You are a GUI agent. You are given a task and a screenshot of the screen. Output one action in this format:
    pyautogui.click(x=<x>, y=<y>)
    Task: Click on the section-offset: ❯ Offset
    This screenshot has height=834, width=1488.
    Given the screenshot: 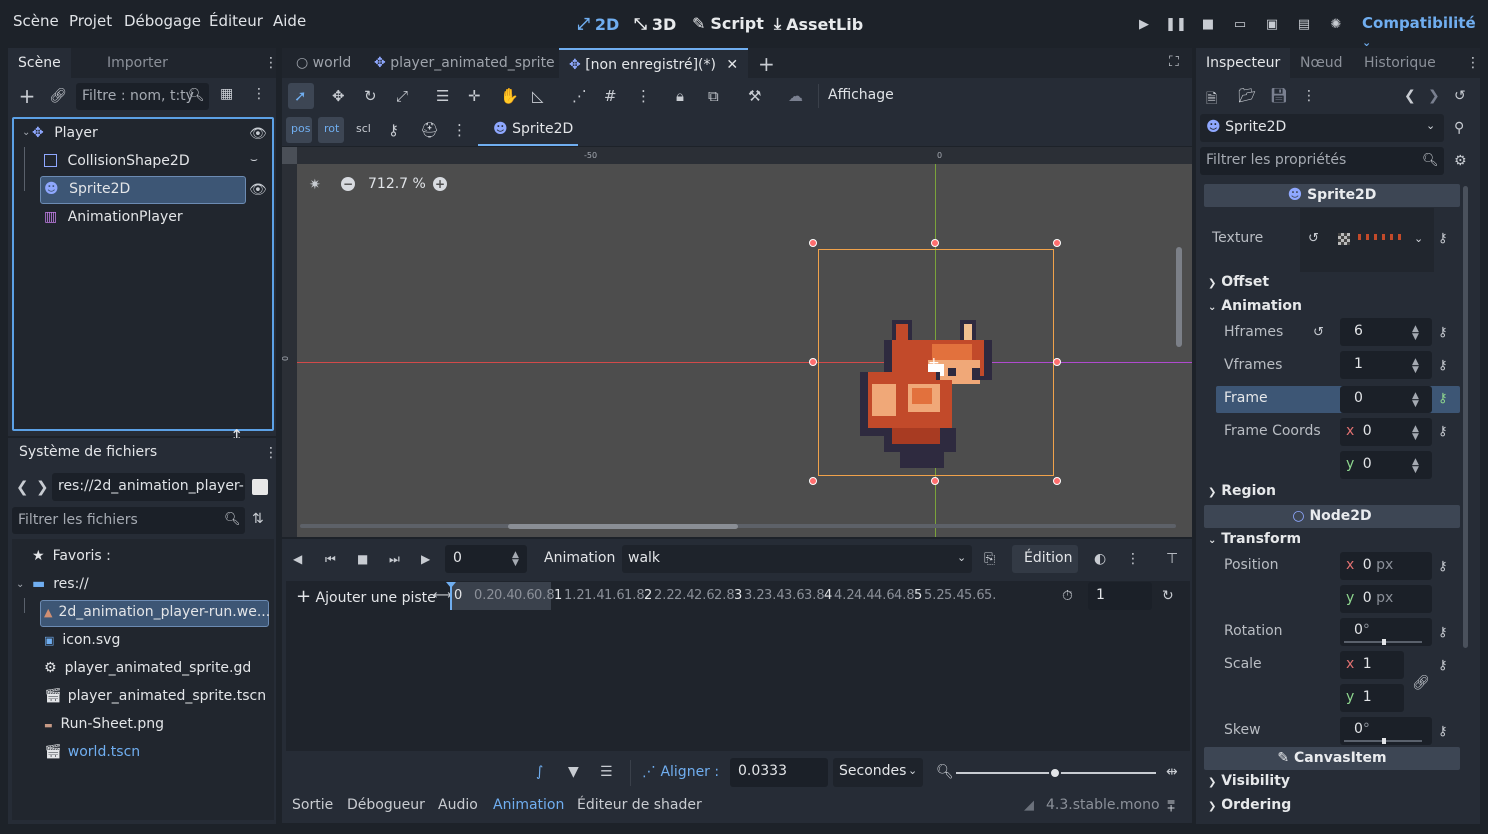 What is the action you would take?
    pyautogui.click(x=1238, y=282)
    